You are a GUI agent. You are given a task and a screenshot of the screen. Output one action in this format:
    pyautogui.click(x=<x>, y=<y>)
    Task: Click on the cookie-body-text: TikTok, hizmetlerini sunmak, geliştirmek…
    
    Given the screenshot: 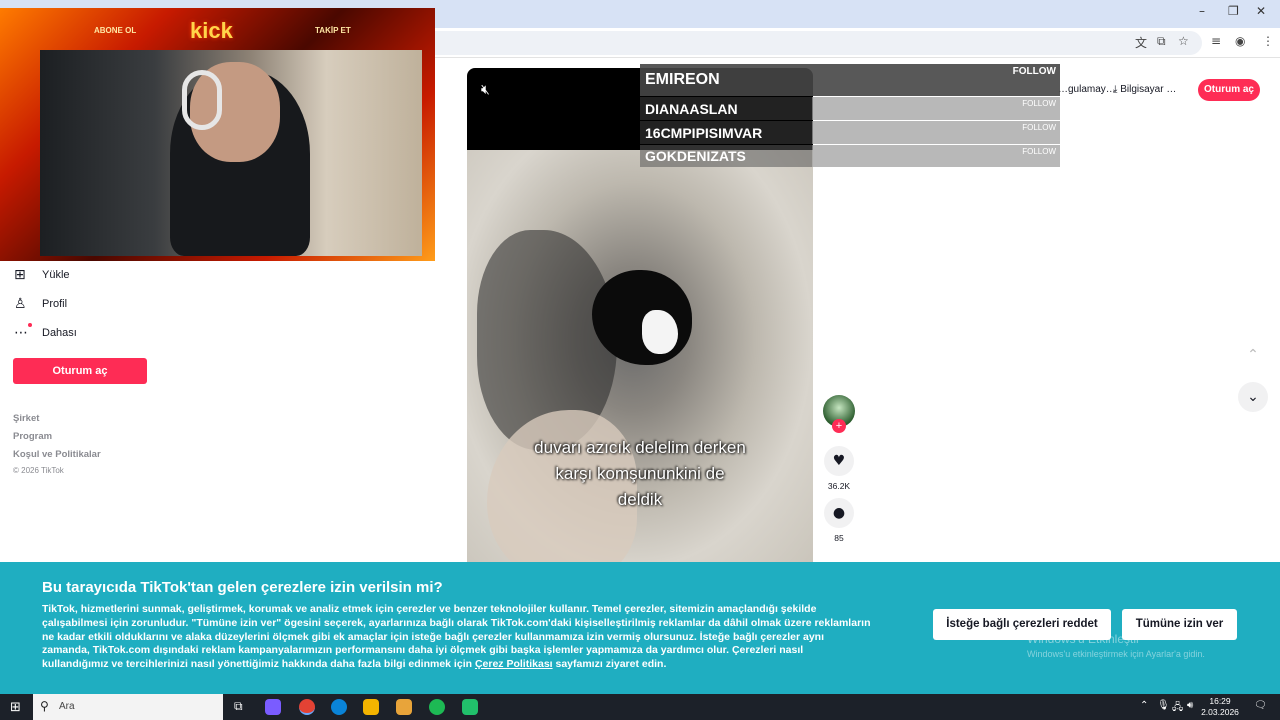 What is the action you would take?
    pyautogui.click(x=456, y=637)
    